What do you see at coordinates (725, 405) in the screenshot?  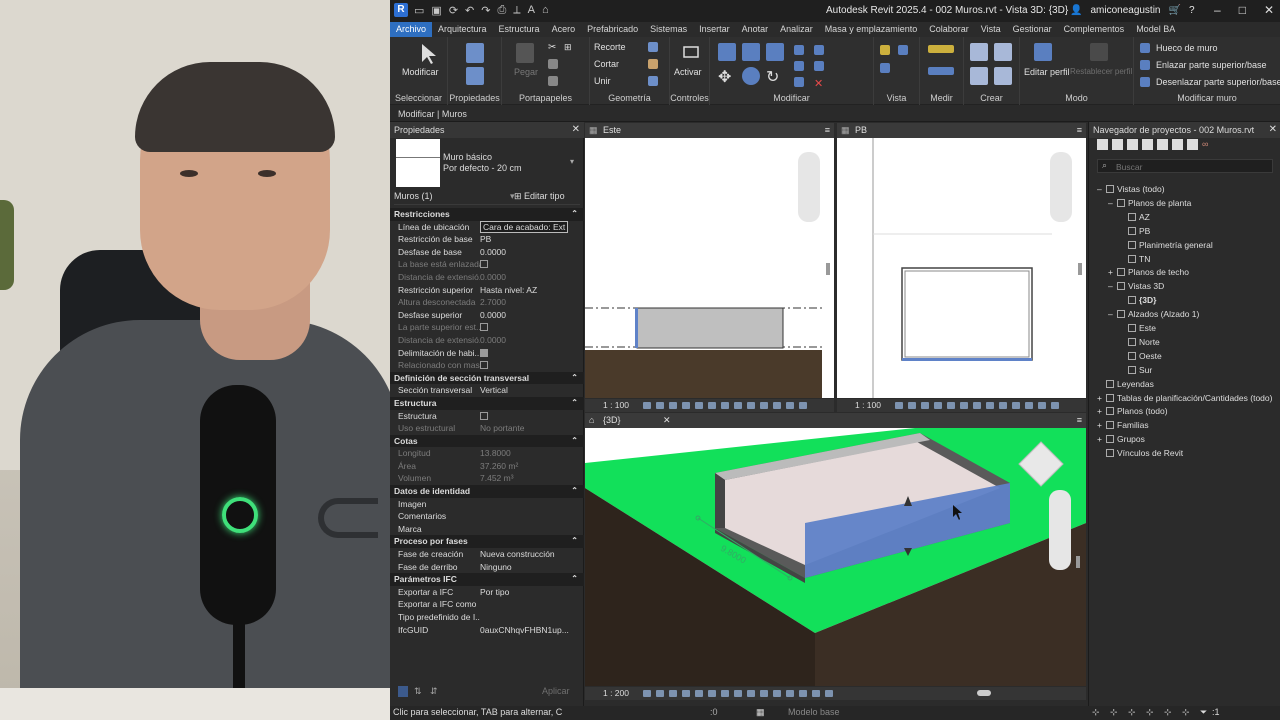 I see `view-controls` at bounding box center [725, 405].